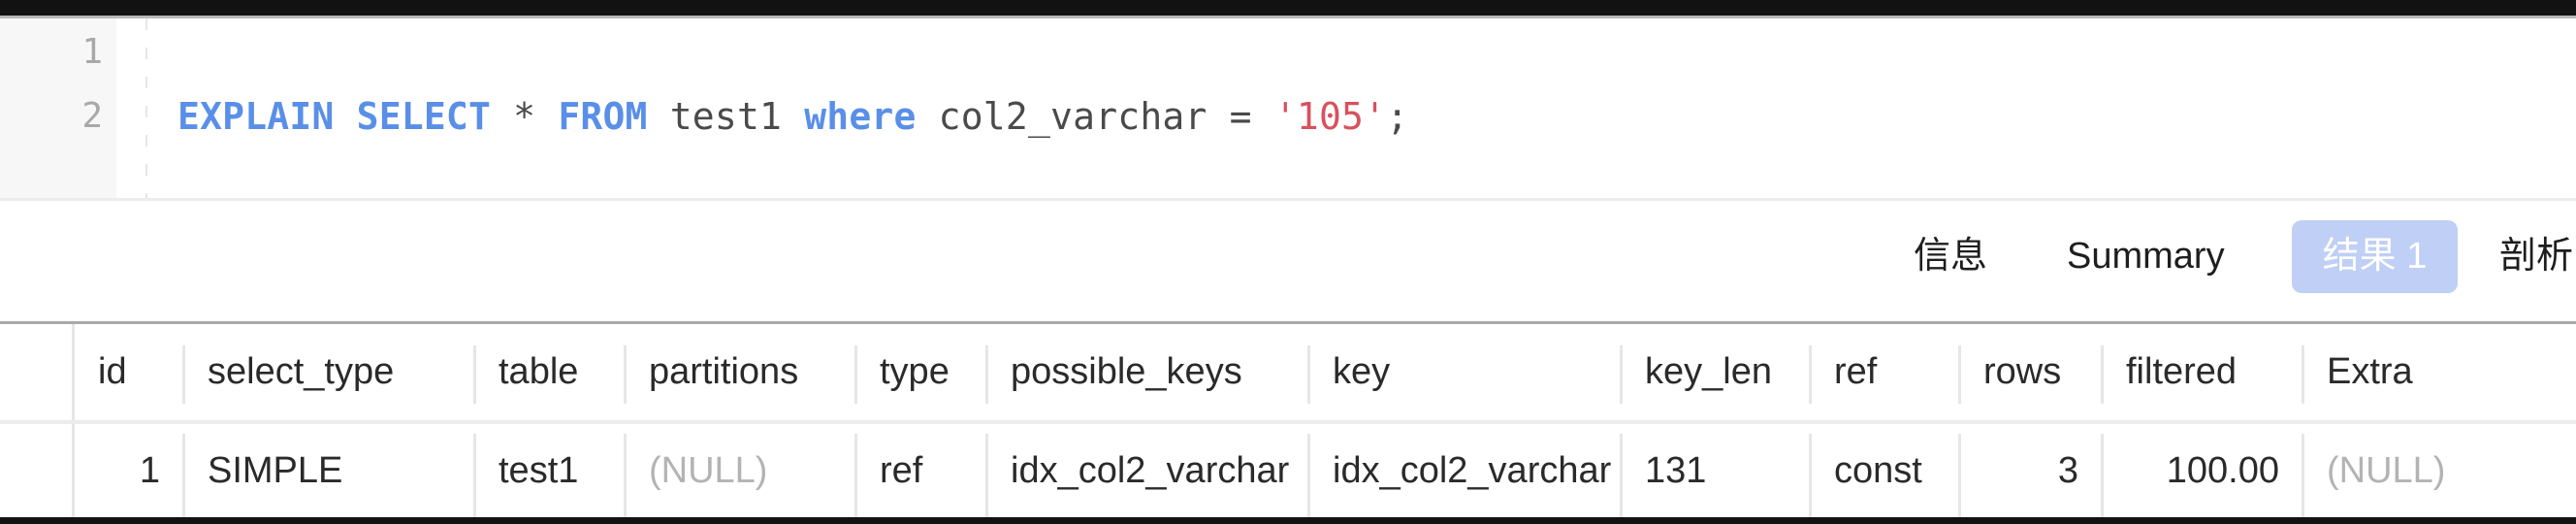 The width and height of the screenshot is (2576, 524). What do you see at coordinates (1330, 116) in the screenshot?
I see `sql-string-literal: '105'` at bounding box center [1330, 116].